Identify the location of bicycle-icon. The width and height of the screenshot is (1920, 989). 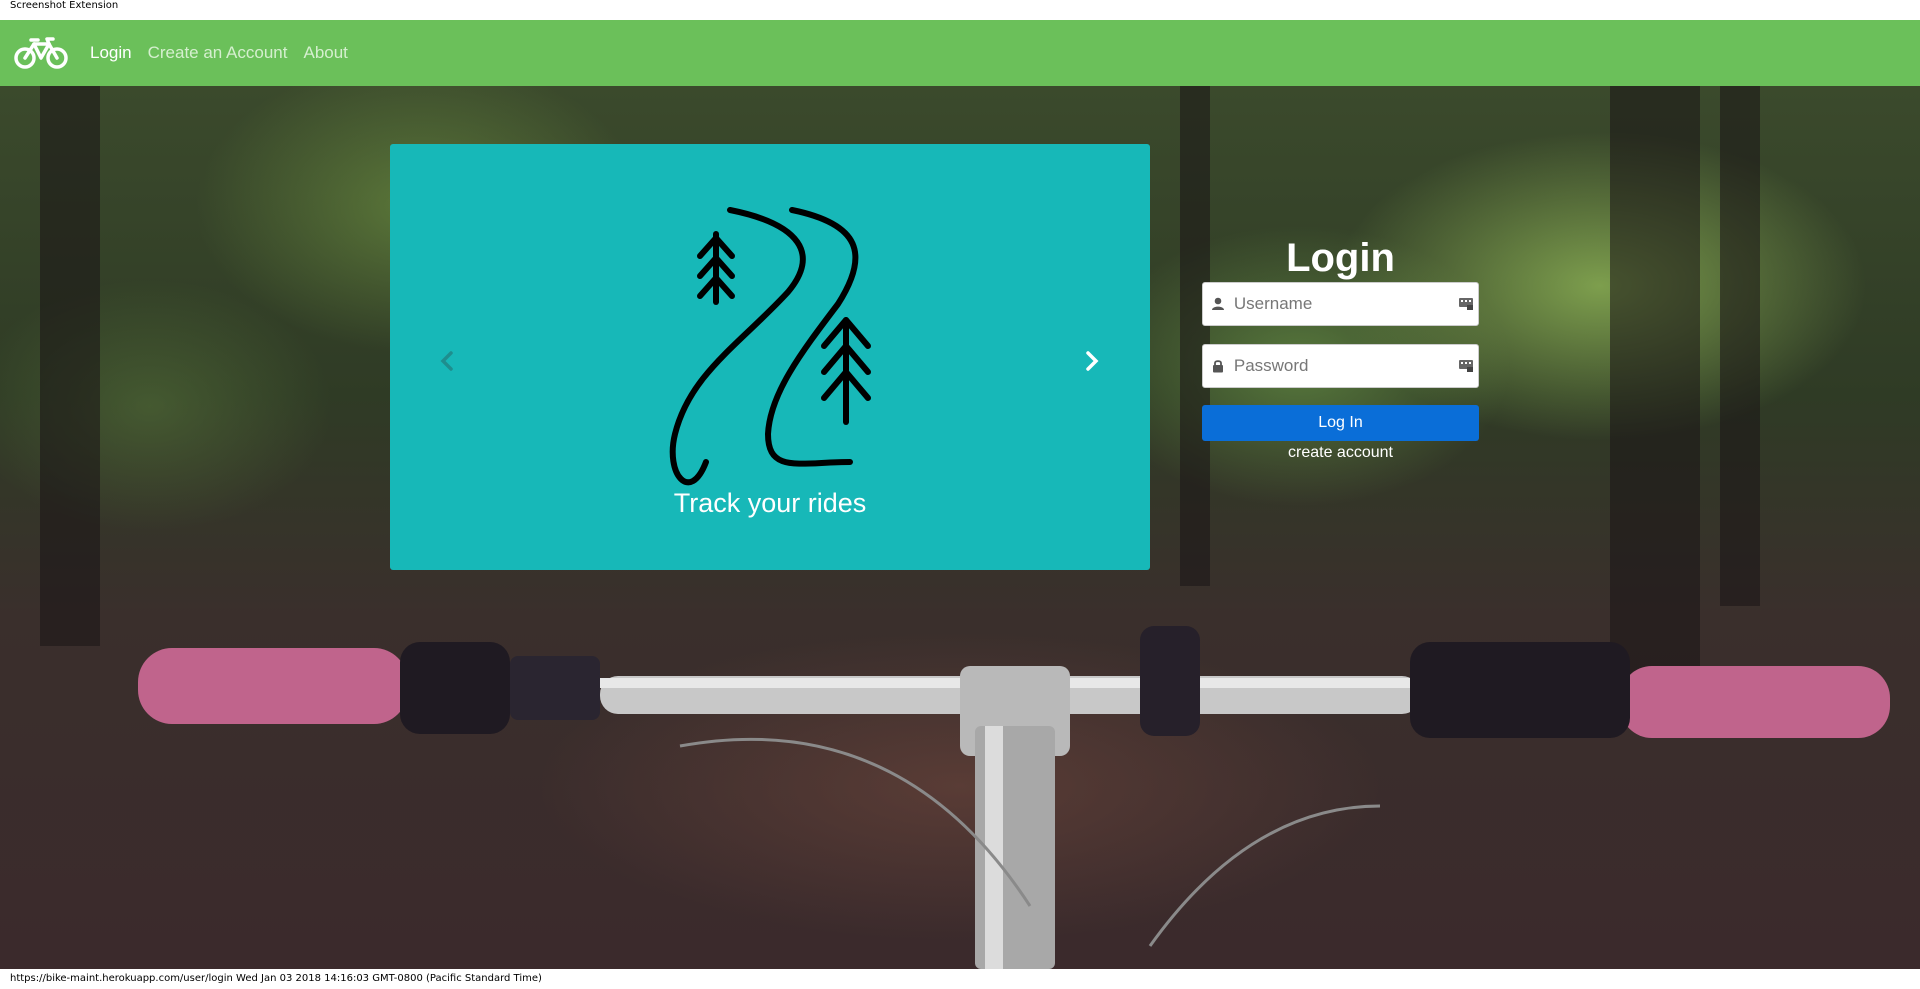
(41, 53).